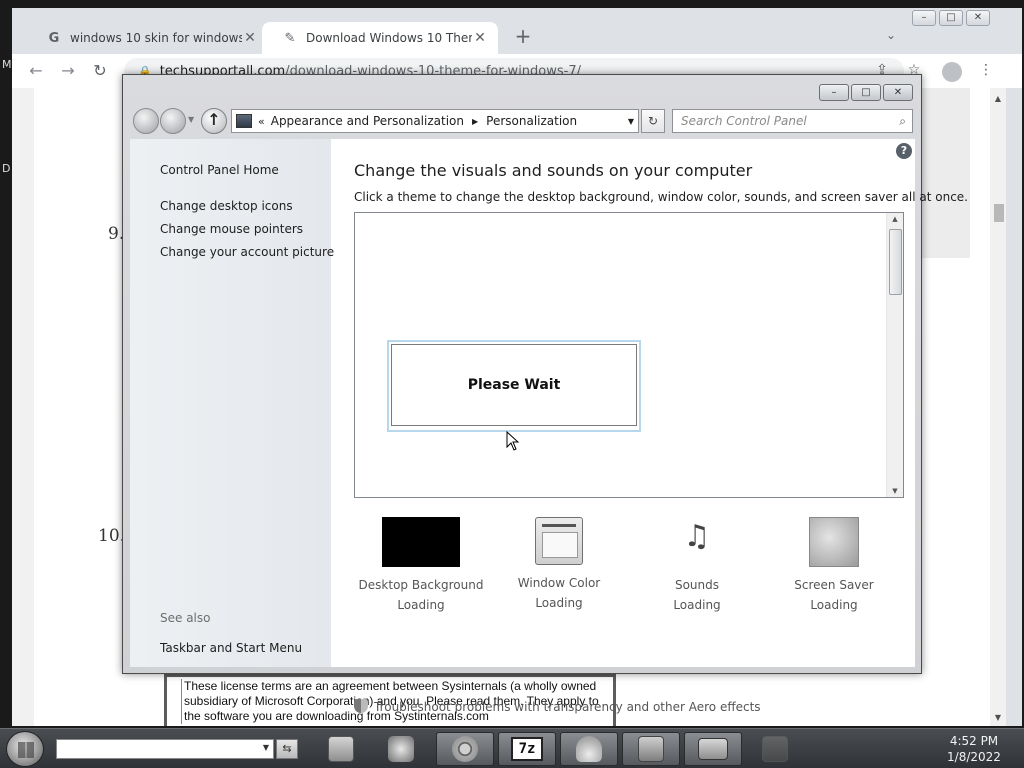  I want to click on techsupportall-icon: ✎, so click(290, 38).